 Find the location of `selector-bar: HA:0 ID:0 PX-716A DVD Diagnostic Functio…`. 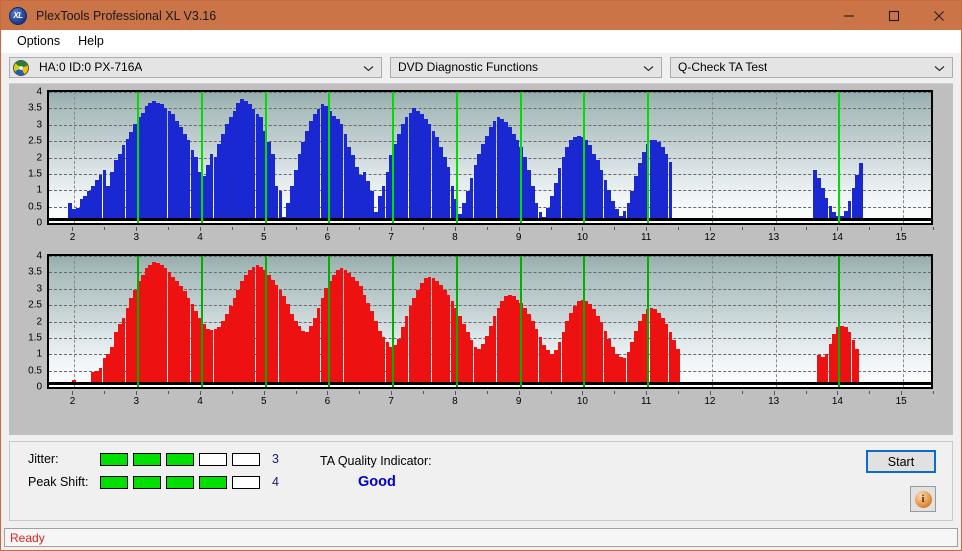

selector-bar: HA:0 ID:0 PX-716A DVD Diagnostic Functio… is located at coordinates (481, 67).